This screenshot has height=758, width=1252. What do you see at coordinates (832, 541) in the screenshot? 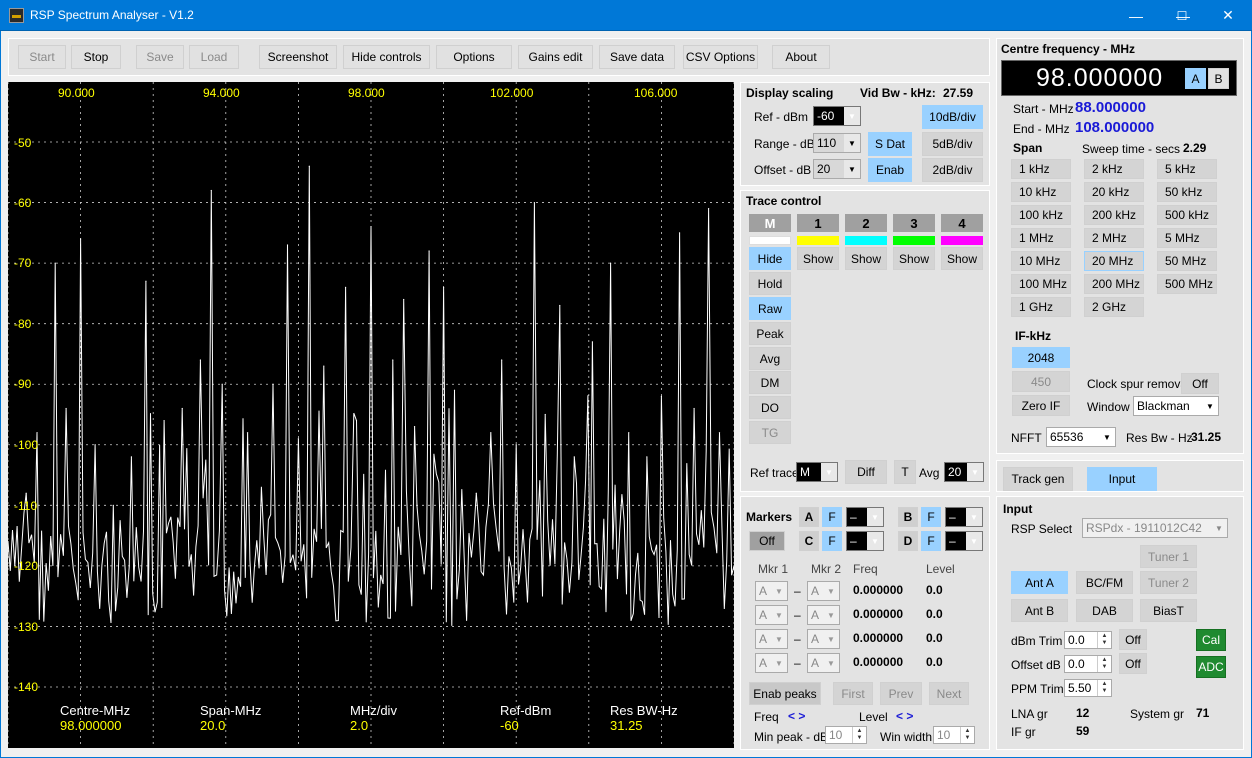
I see `marker-c-f-button: F` at bounding box center [832, 541].